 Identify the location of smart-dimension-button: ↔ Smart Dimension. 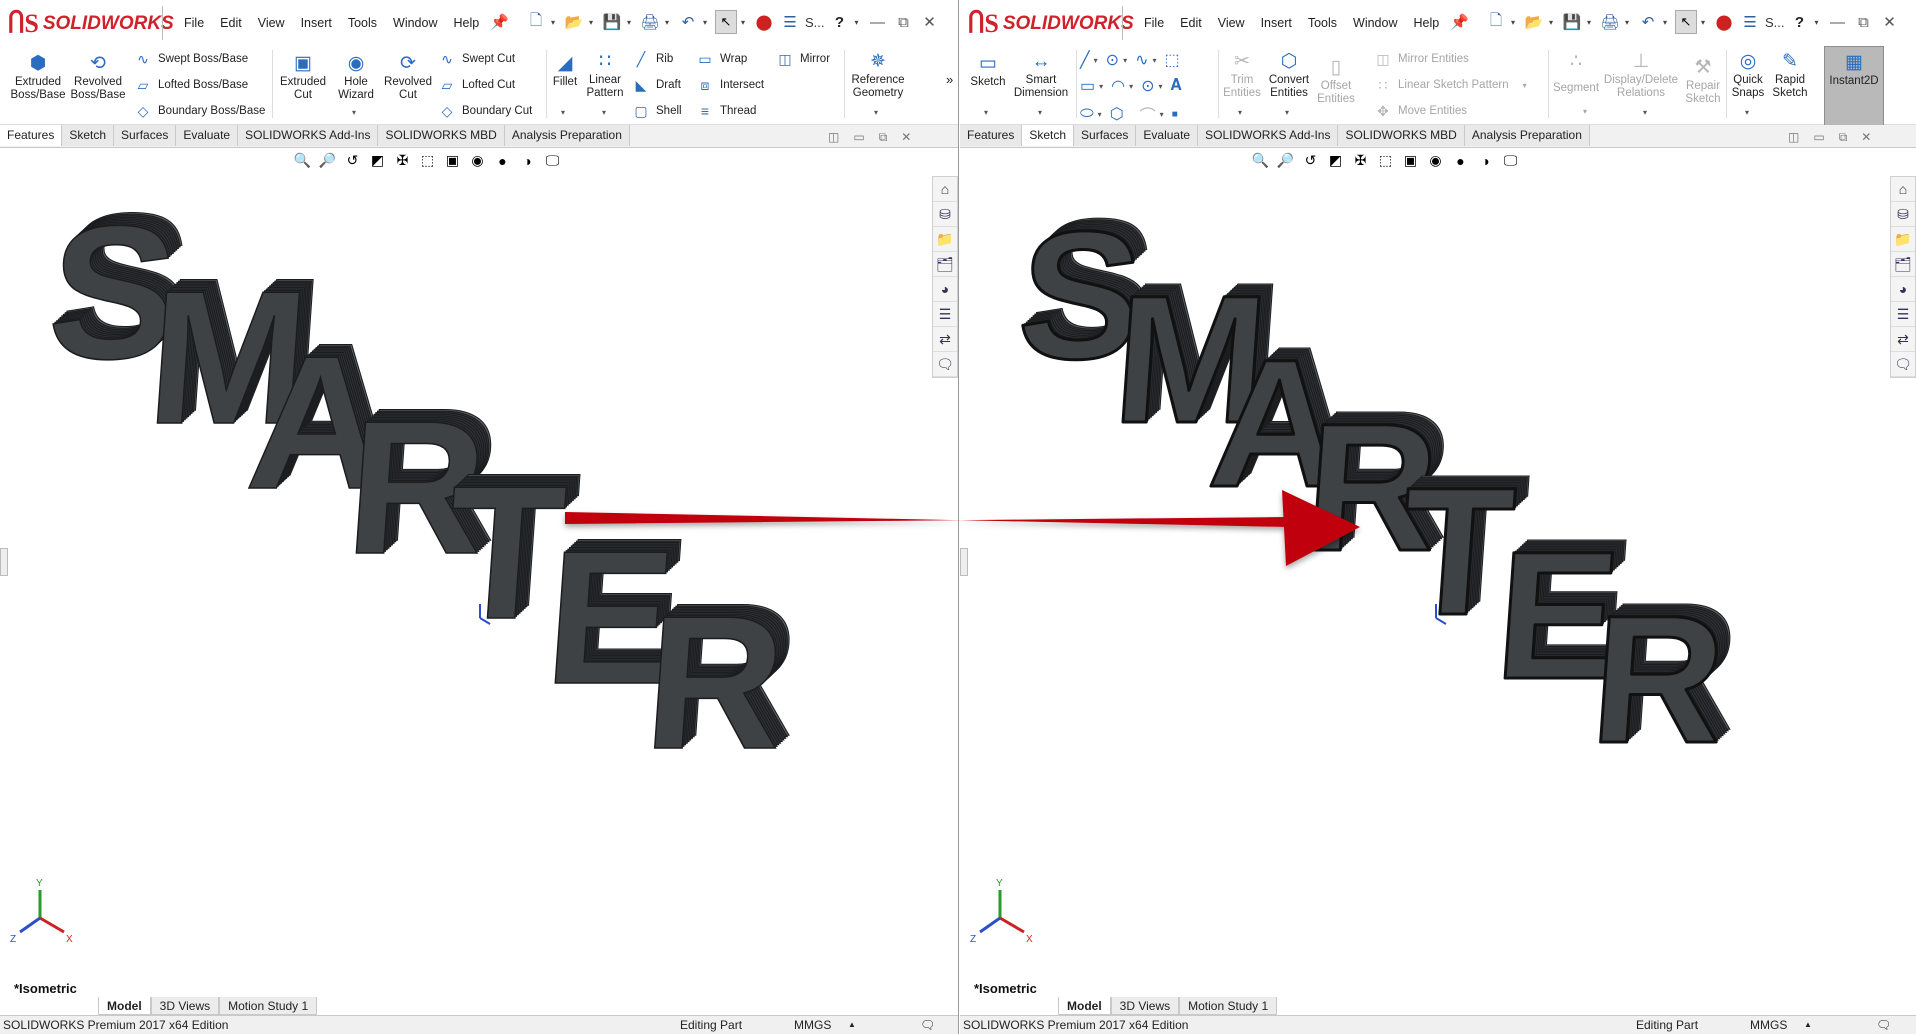
(1041, 75).